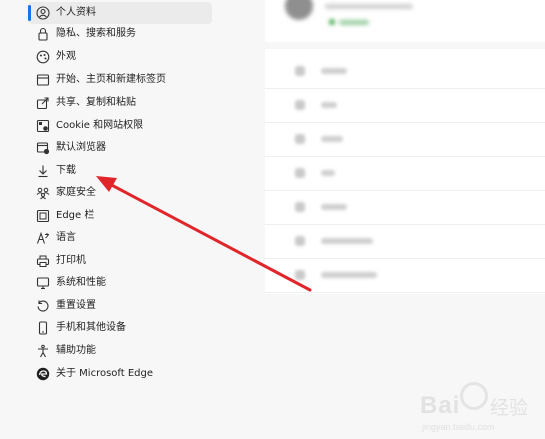  What do you see at coordinates (120, 216) in the screenshot?
I see `sidebar-item-edge-bar: Edge 栏` at bounding box center [120, 216].